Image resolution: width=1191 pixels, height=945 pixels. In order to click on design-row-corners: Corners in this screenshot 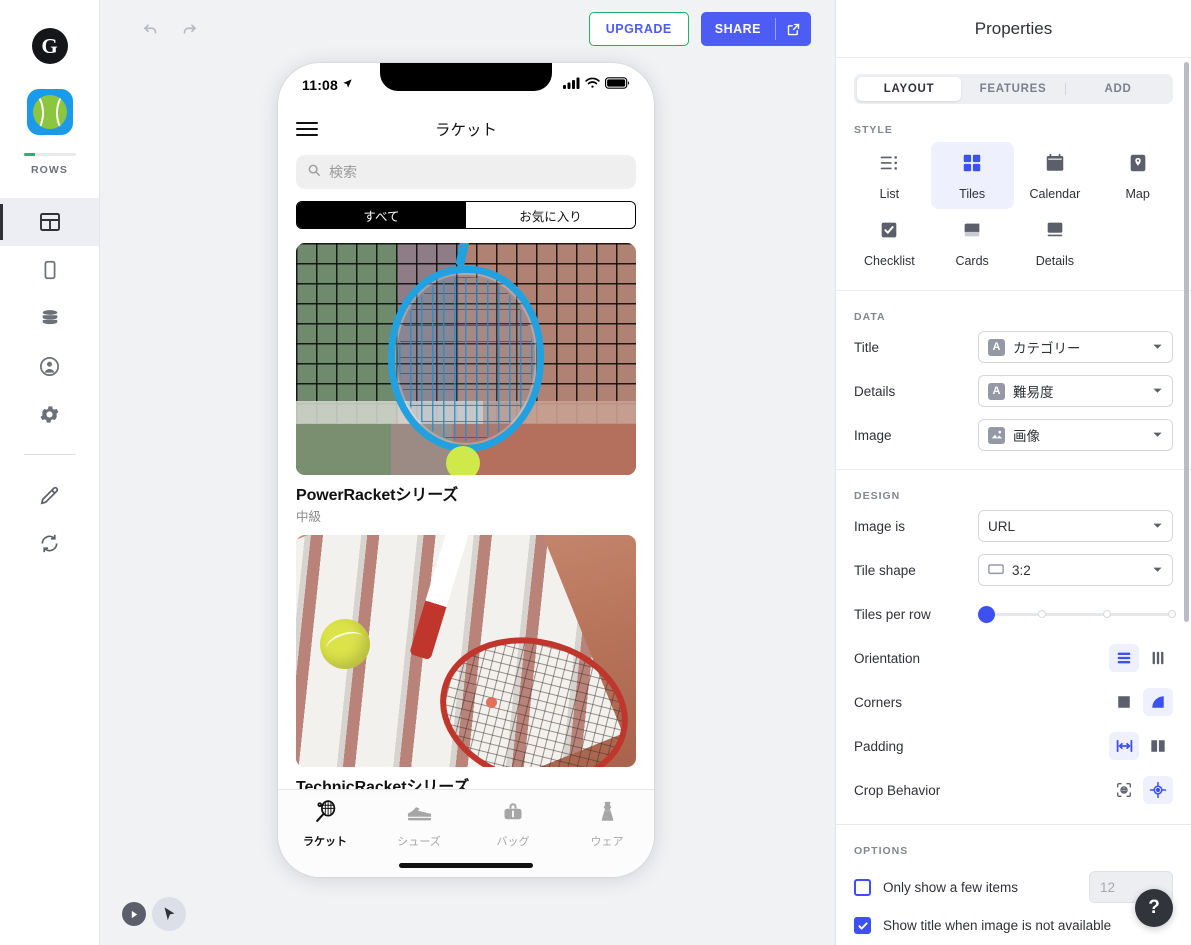, I will do `click(1013, 702)`.